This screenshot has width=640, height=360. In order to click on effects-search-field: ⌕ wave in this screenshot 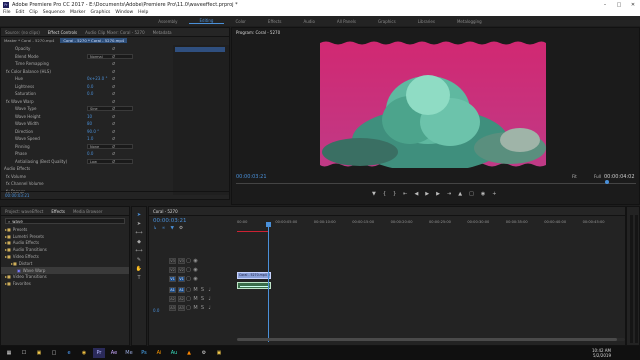, I will do `click(65, 221)`.